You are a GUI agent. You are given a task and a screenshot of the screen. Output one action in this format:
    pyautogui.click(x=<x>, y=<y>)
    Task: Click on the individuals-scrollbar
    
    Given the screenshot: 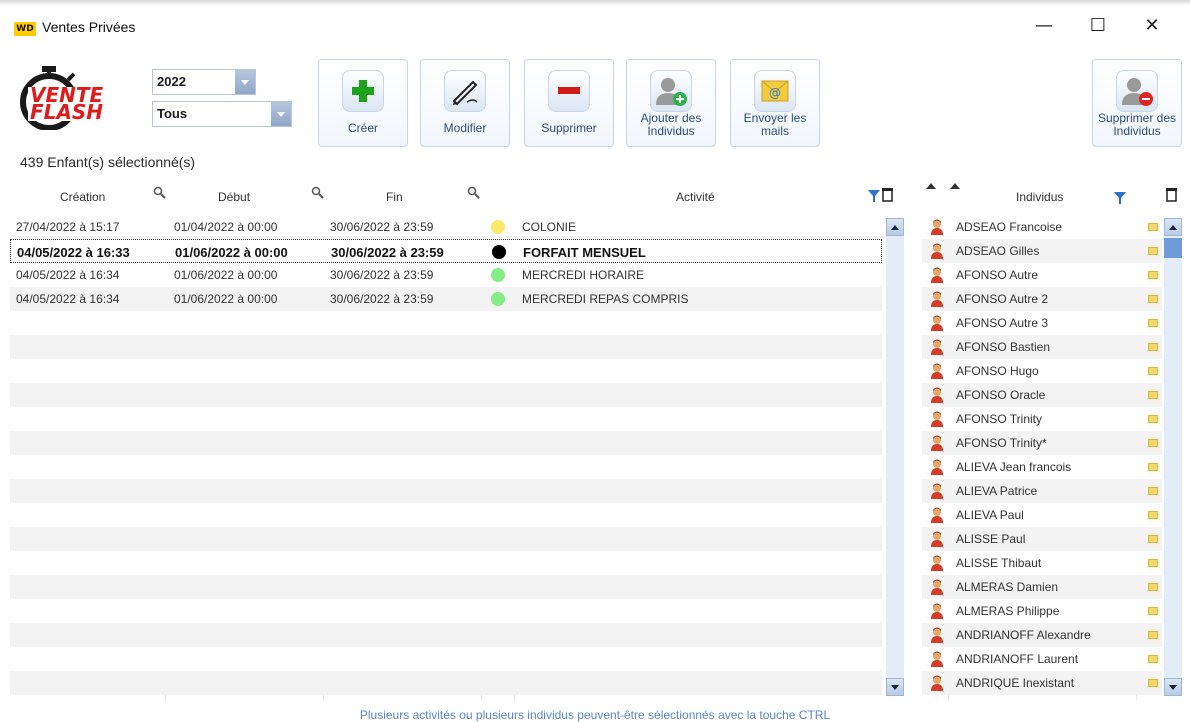 What is the action you would take?
    pyautogui.click(x=1173, y=457)
    